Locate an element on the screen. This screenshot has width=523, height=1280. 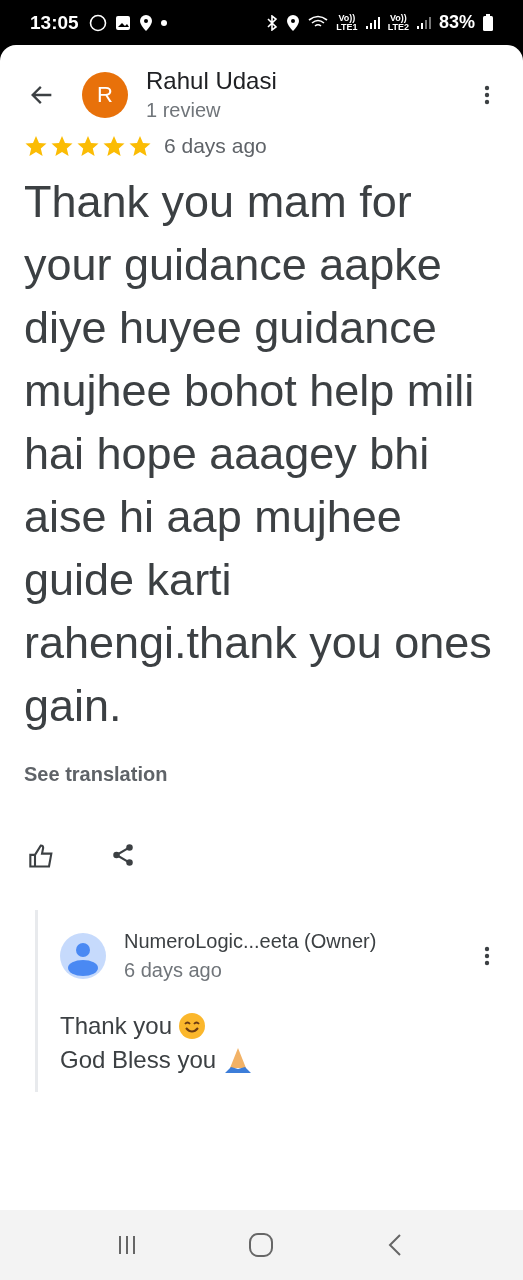
see-translation-link: See translation is located at coordinates (96, 774).